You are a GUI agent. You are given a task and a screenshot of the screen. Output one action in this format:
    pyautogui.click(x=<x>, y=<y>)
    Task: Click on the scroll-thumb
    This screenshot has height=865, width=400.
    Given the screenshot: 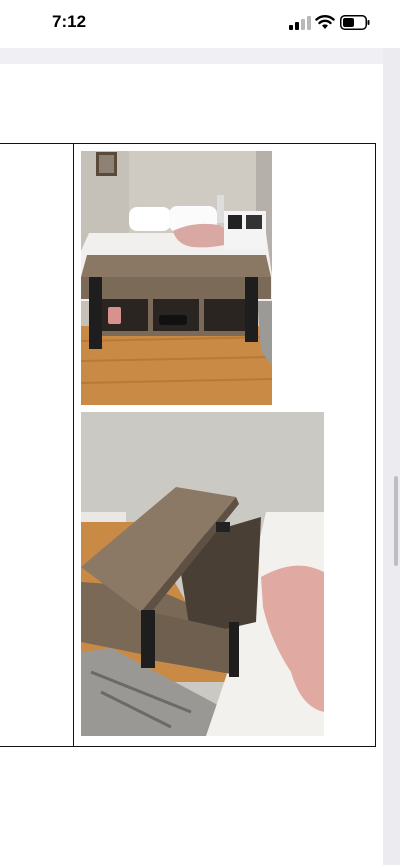 What is the action you would take?
    pyautogui.click(x=396, y=521)
    